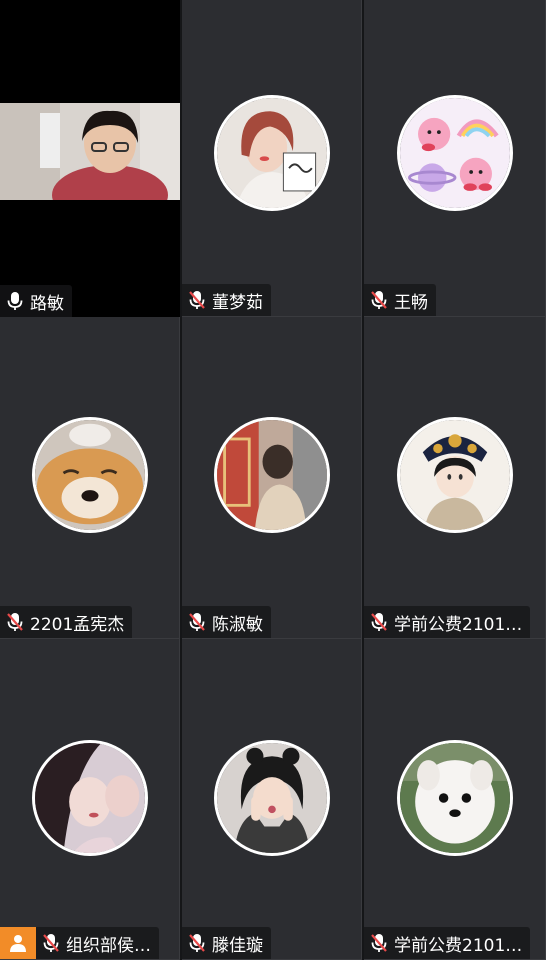 This screenshot has width=546, height=960. I want to click on participants-button, so click(18, 943).